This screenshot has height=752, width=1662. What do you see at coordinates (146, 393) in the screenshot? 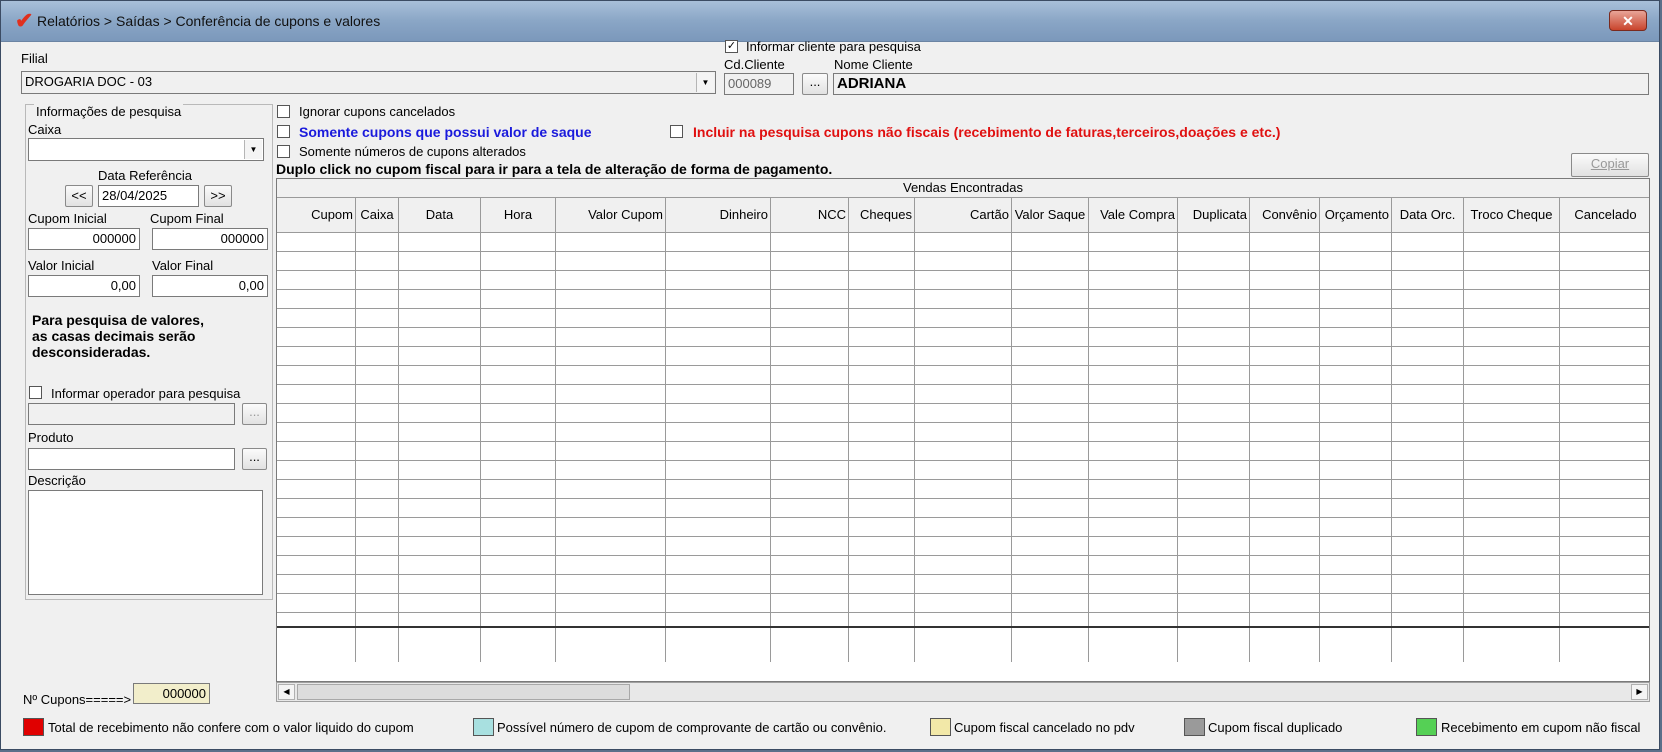
I see `informar-operador-label: Informar operador para pesquisa` at bounding box center [146, 393].